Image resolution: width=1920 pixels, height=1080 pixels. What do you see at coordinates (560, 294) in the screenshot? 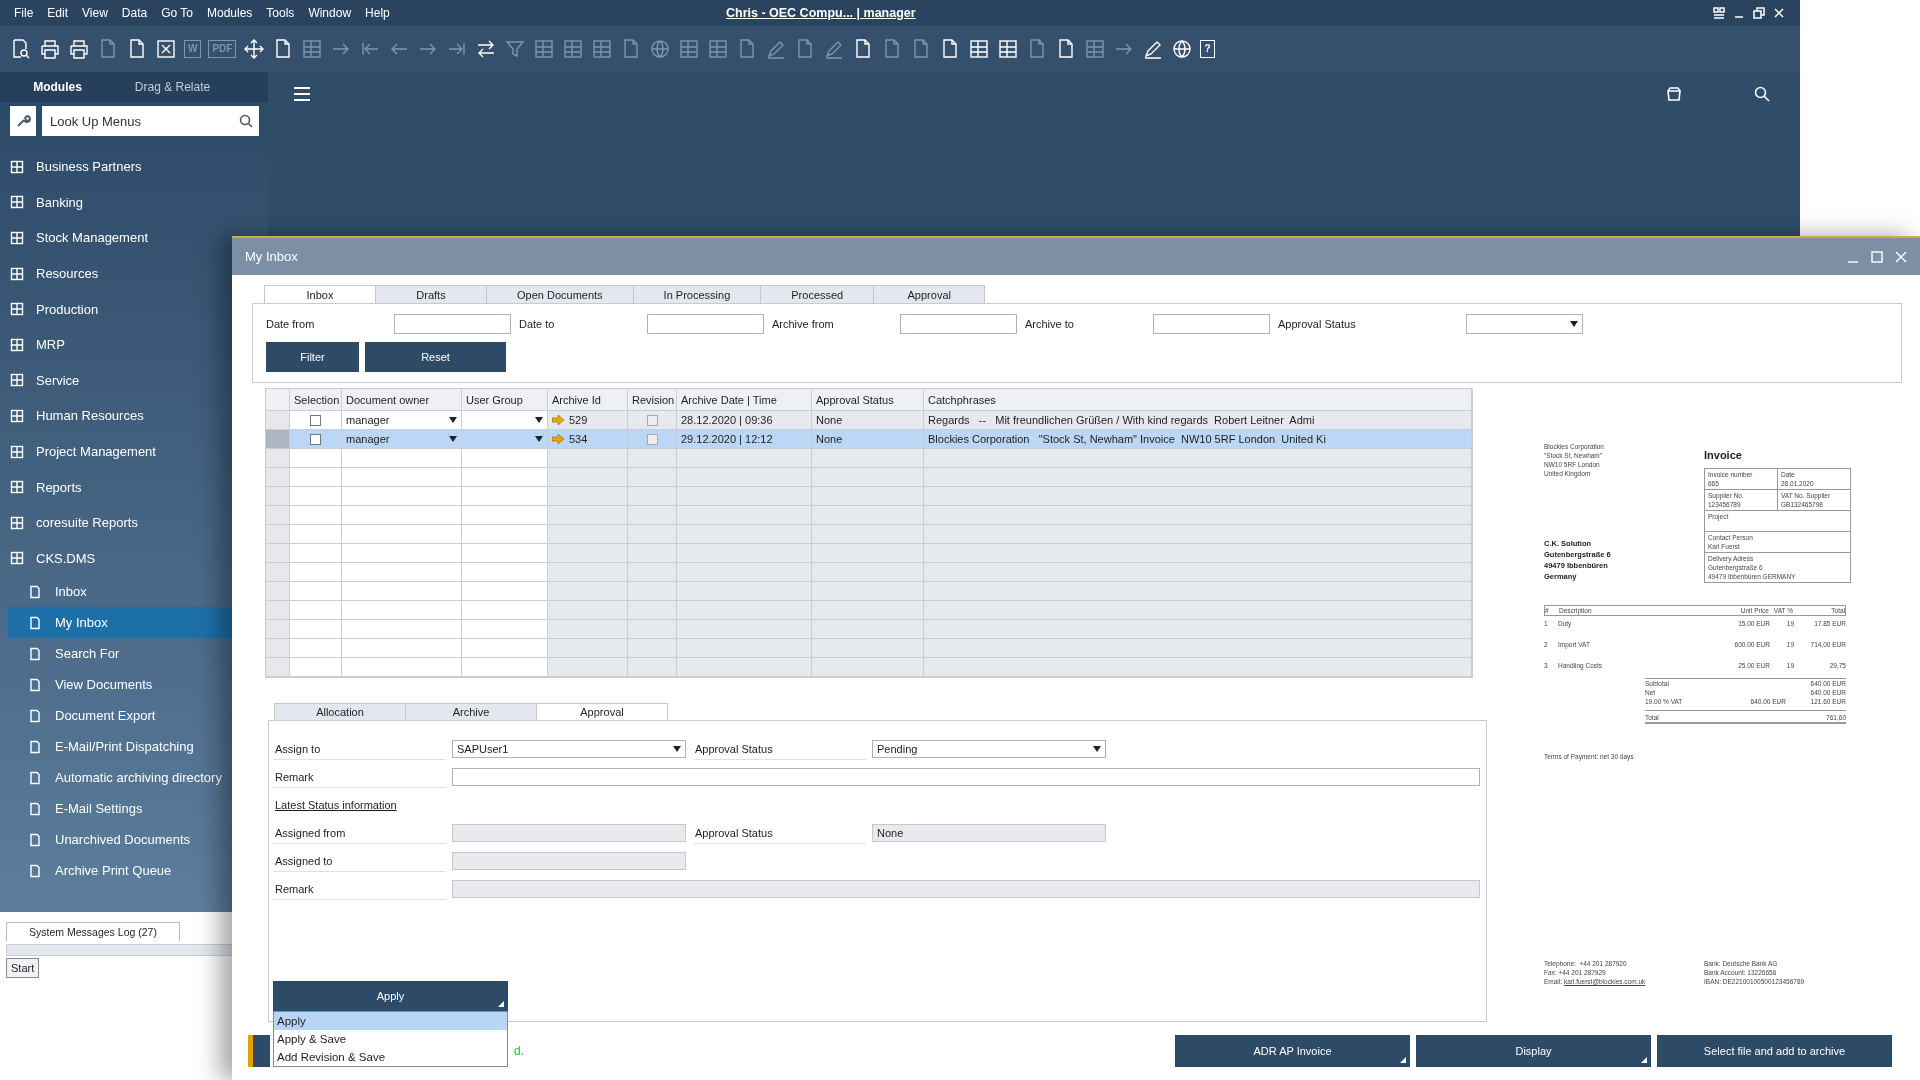
I see `tab: Open Documents` at bounding box center [560, 294].